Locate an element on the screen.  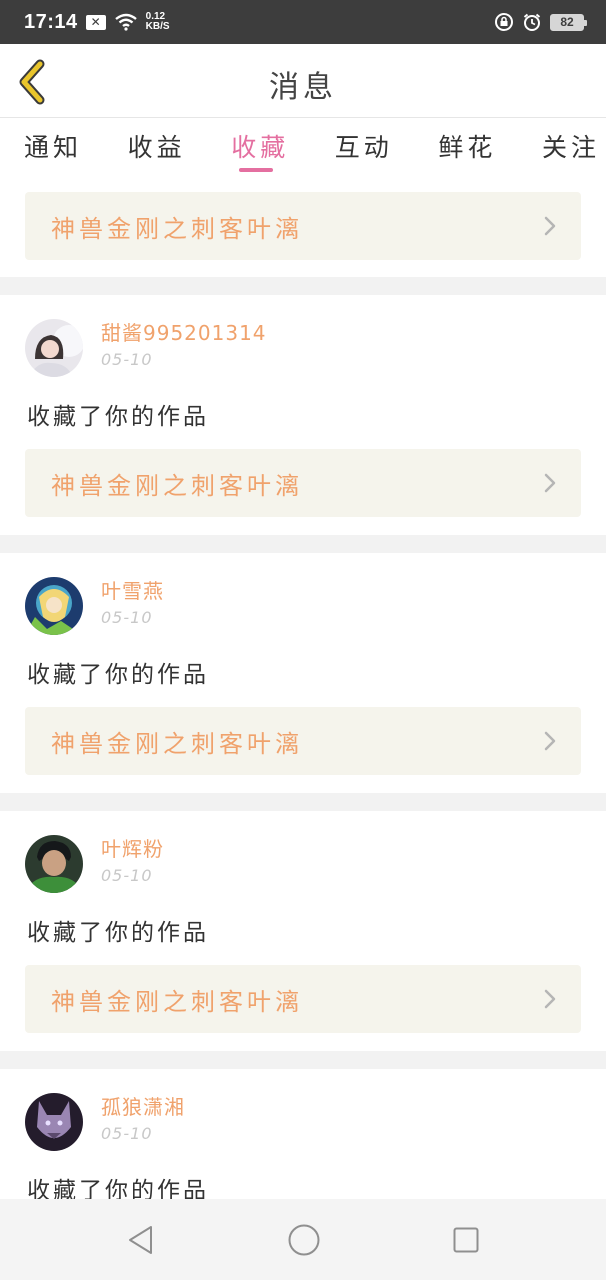
system-nav-bar is located at coordinates (303, 1239).